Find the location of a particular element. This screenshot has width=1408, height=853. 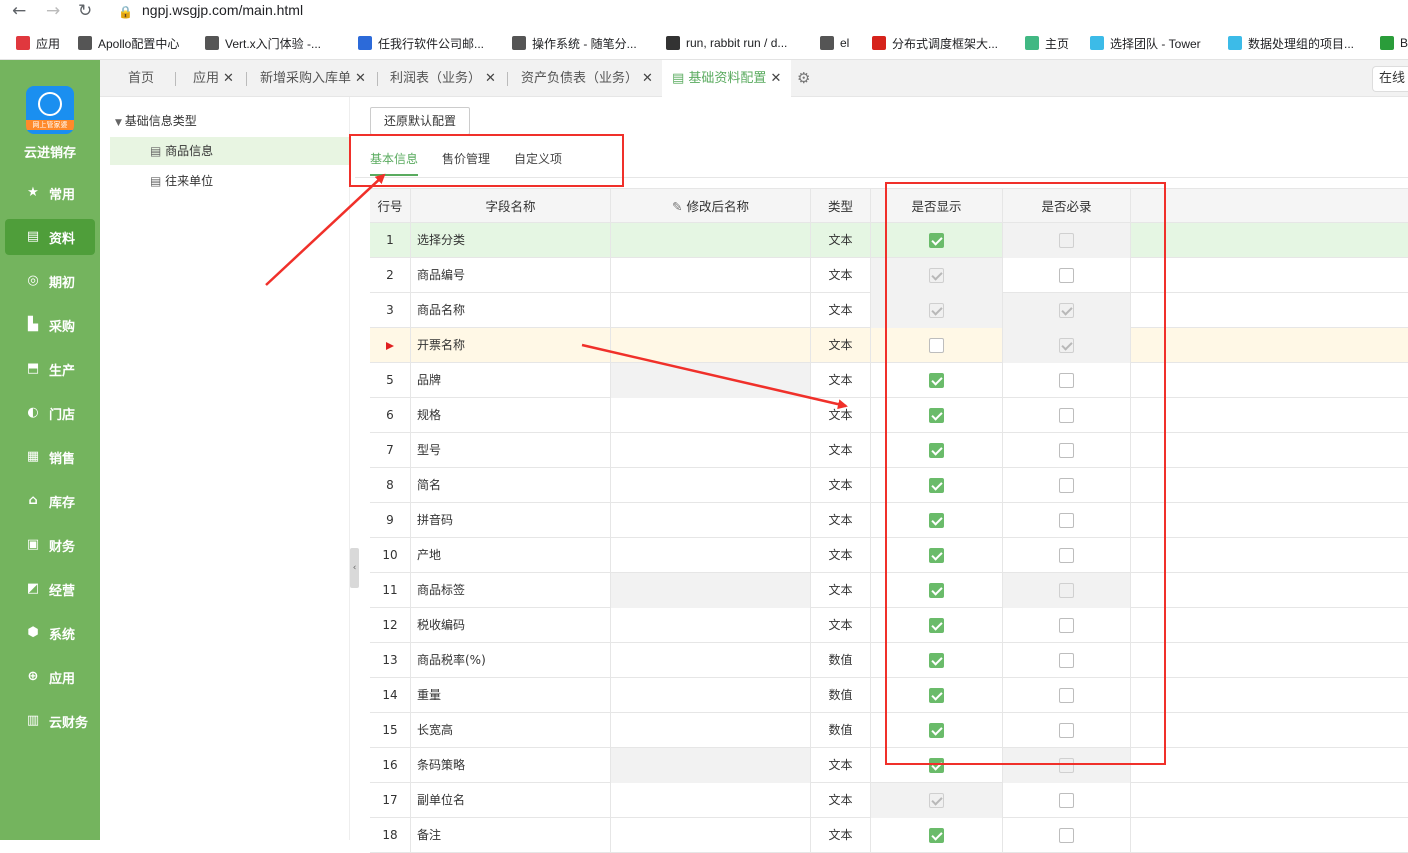

sidebar-item-4: ⬒ 生产 is located at coordinates (50, 369).